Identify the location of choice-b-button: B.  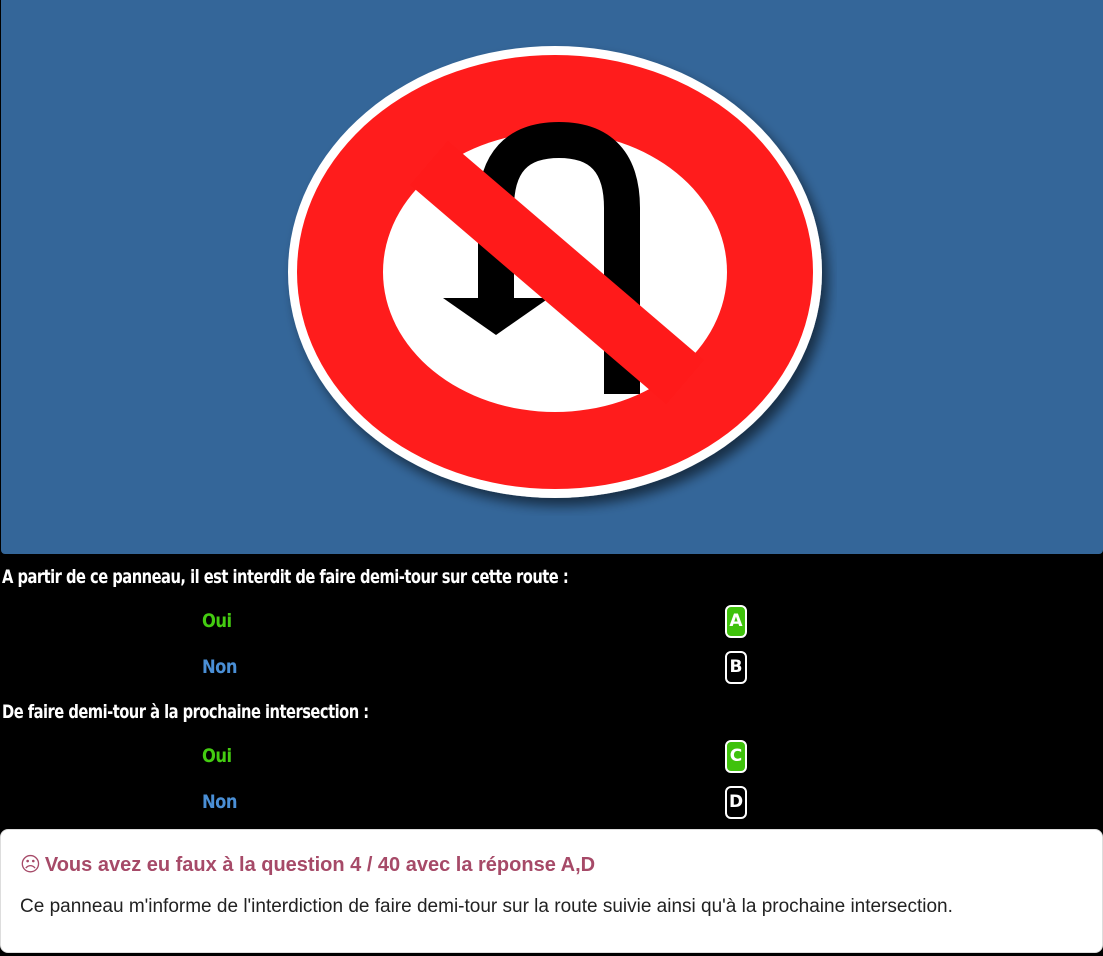
(736, 667).